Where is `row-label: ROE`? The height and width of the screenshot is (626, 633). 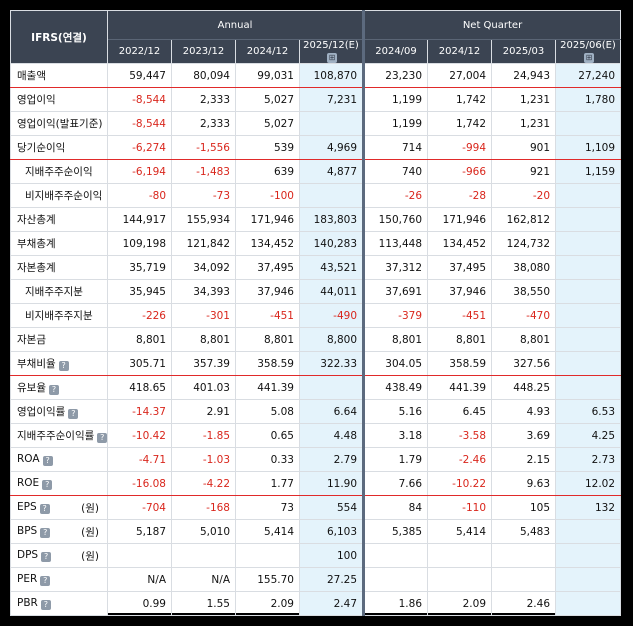 row-label: ROE is located at coordinates (28, 483).